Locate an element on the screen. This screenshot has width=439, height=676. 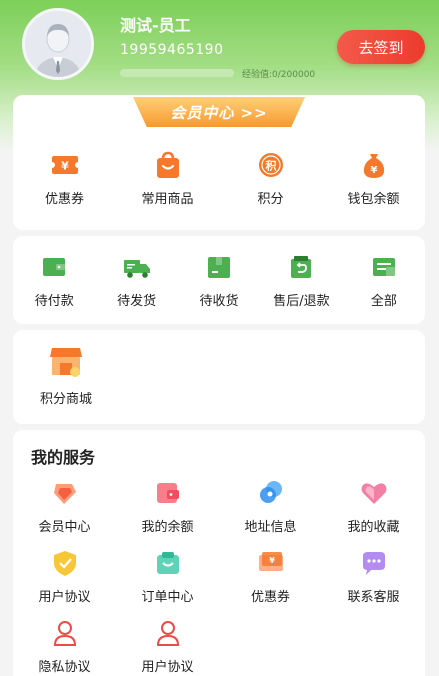
service-order-center: 订单中心 is located at coordinates (167, 576).